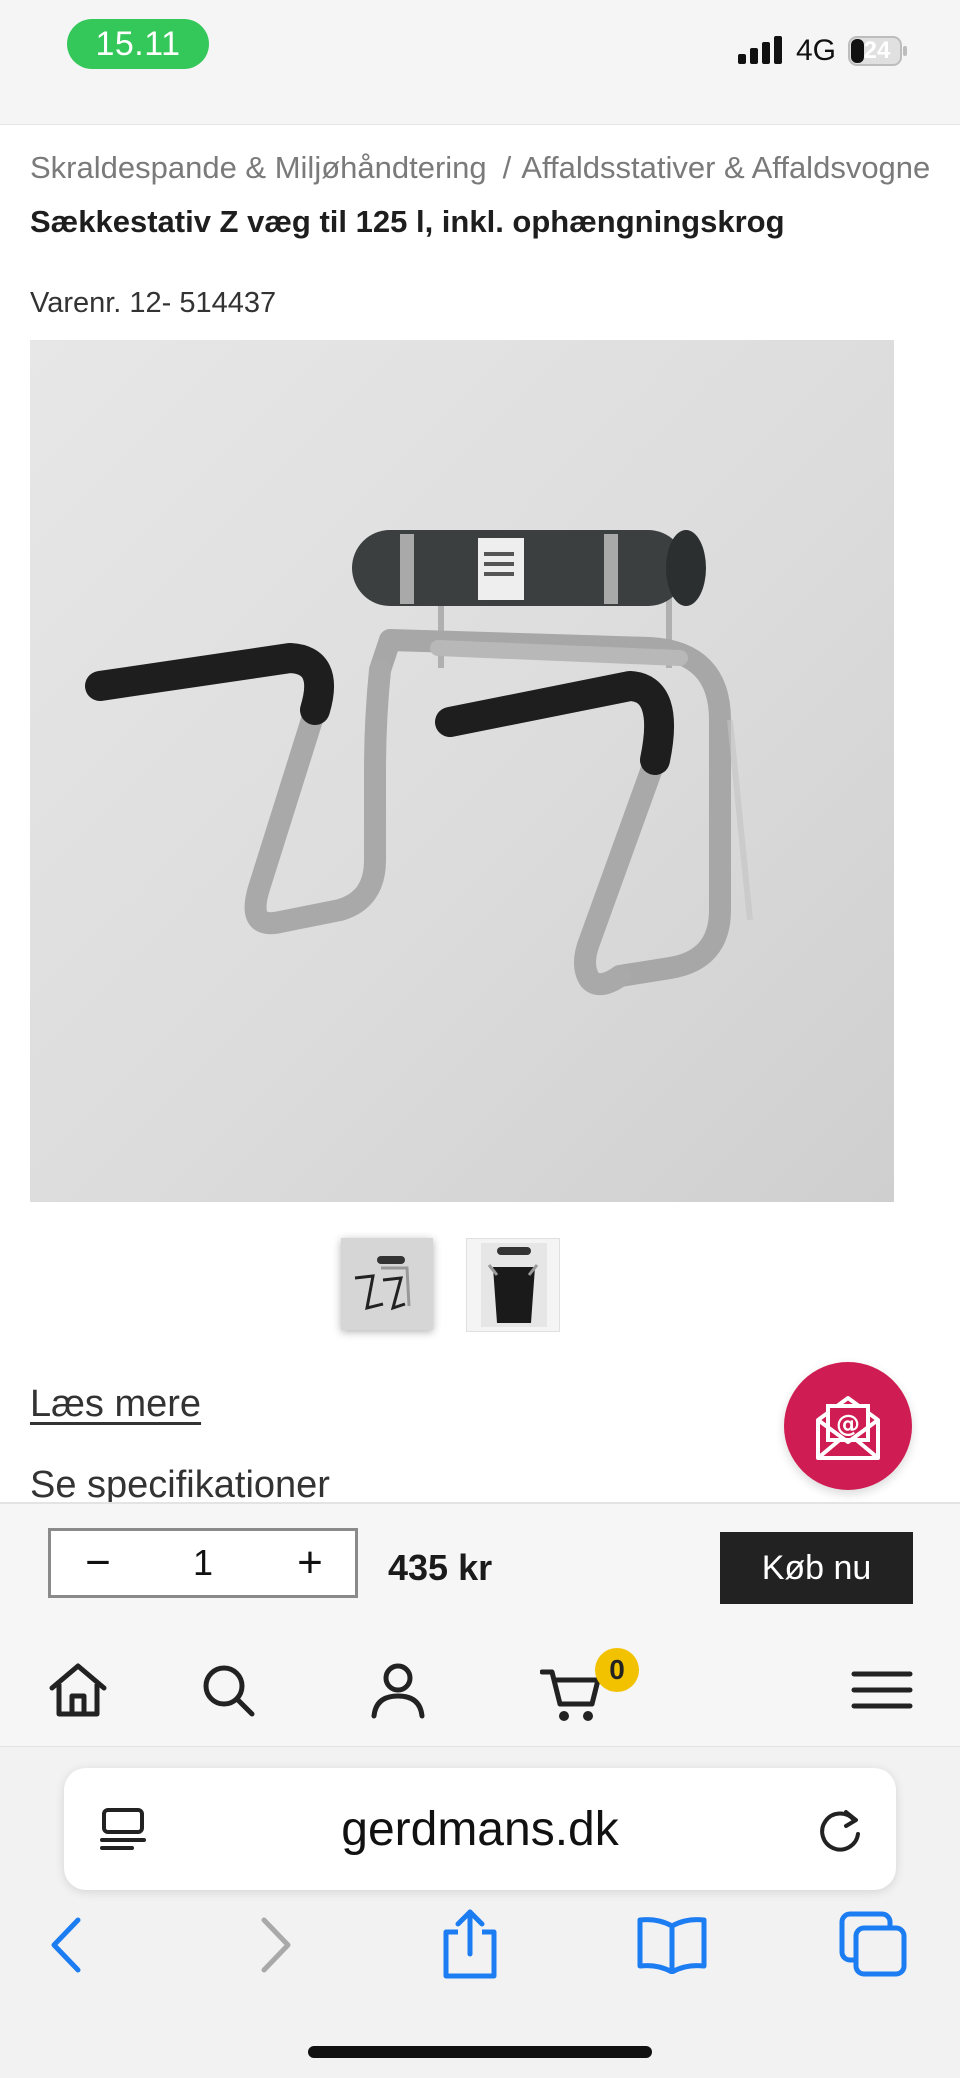  I want to click on home-icon, so click(78, 1690).